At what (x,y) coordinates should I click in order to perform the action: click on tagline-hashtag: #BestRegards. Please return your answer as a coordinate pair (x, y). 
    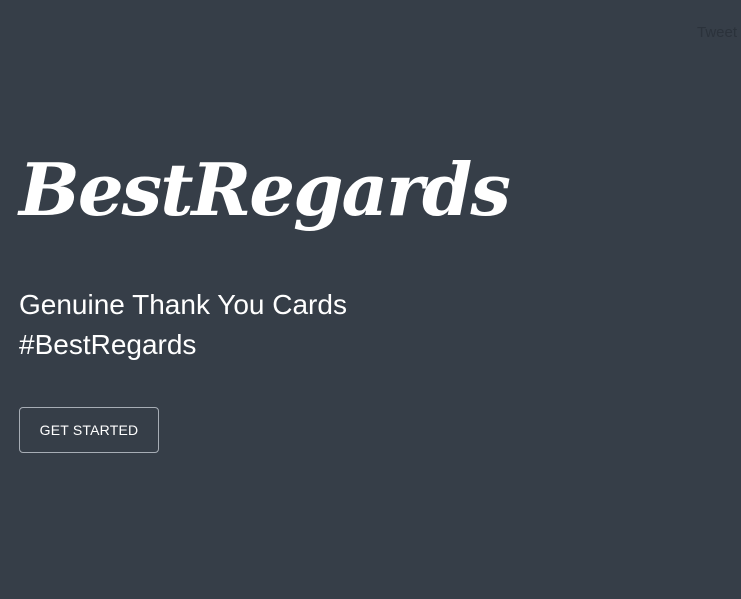
    Looking at the image, I should click on (108, 344).